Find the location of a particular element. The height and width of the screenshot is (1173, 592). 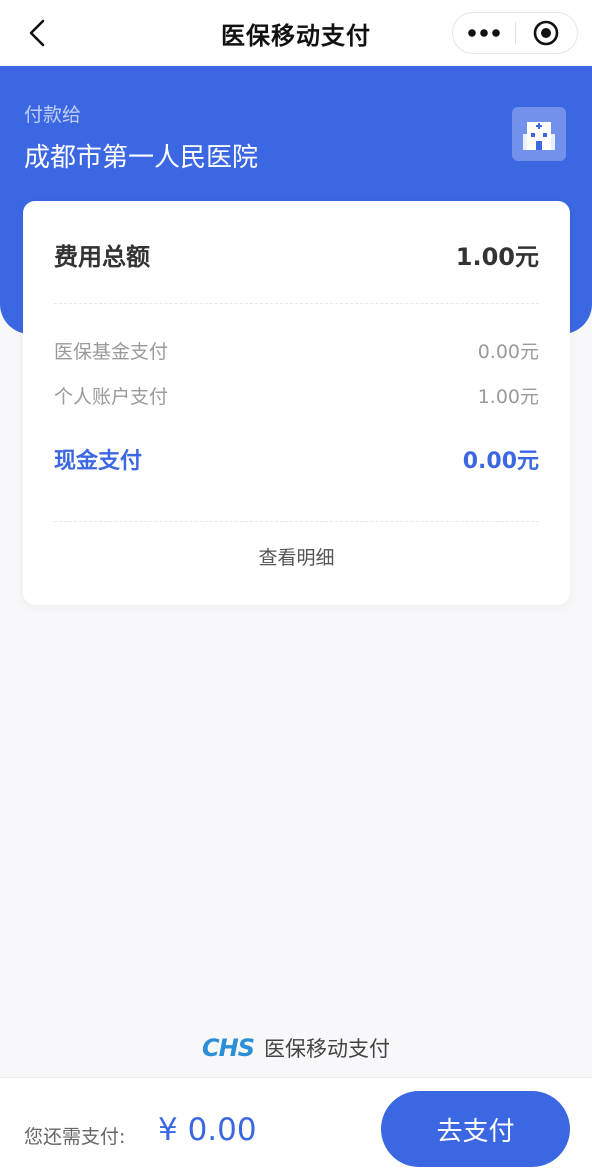

mini-program-capsule is located at coordinates (515, 33).